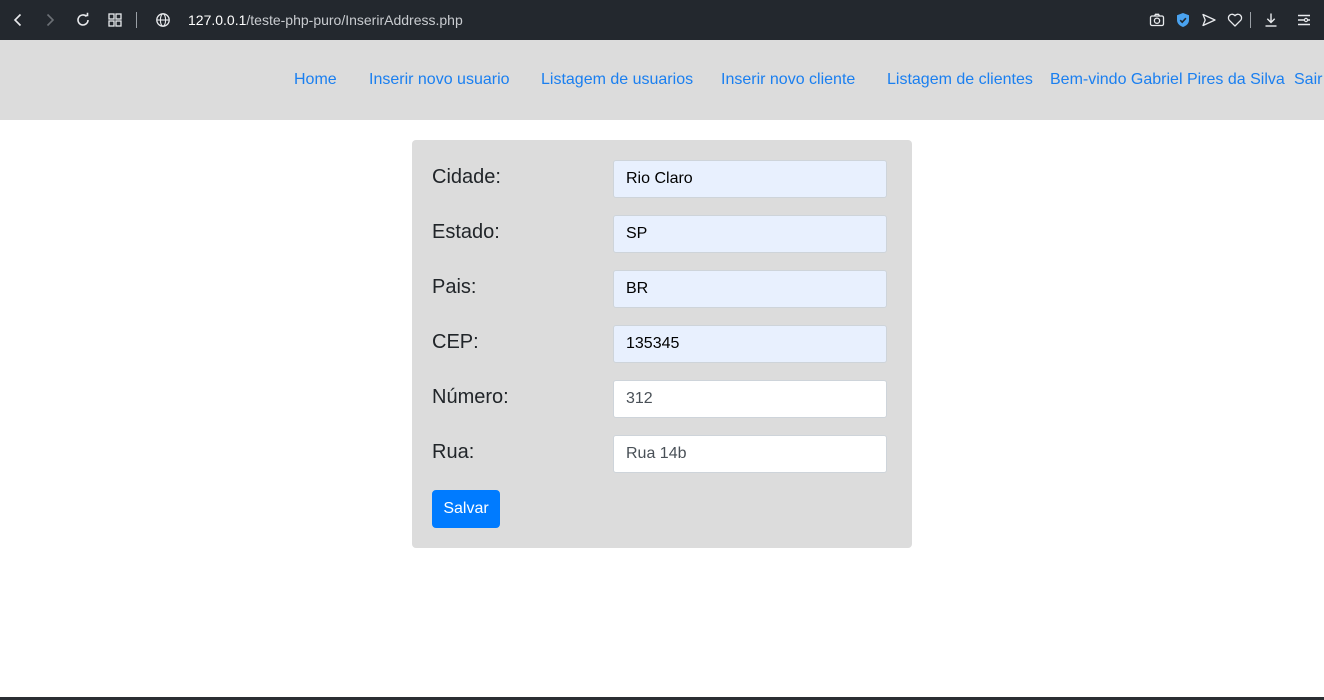  What do you see at coordinates (750, 344) in the screenshot?
I see `zipcode-input` at bounding box center [750, 344].